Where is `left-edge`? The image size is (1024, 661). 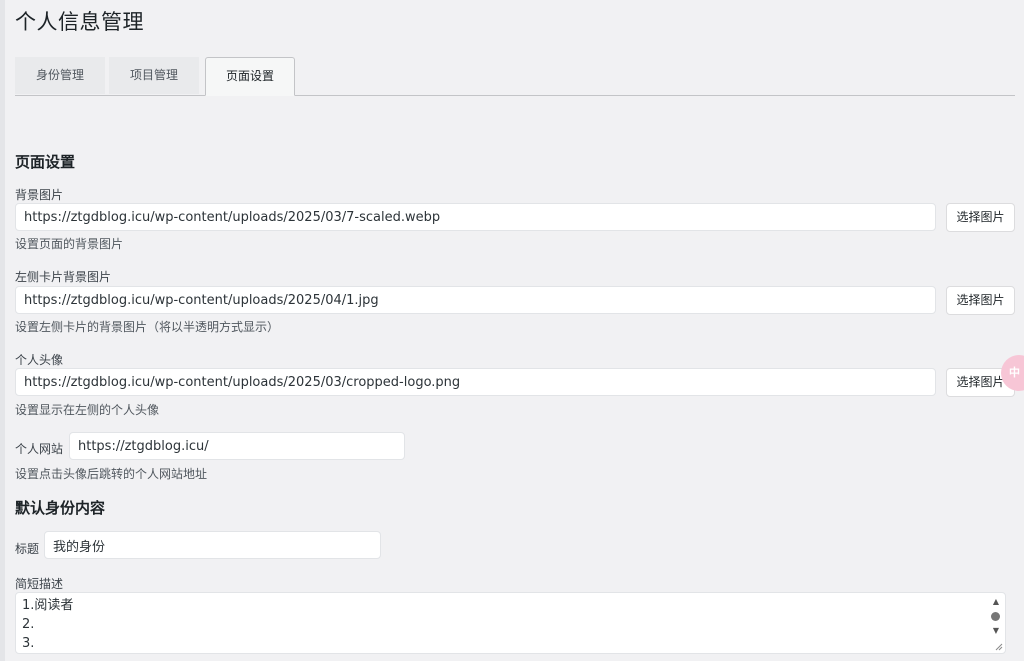
left-edge is located at coordinates (2, 330).